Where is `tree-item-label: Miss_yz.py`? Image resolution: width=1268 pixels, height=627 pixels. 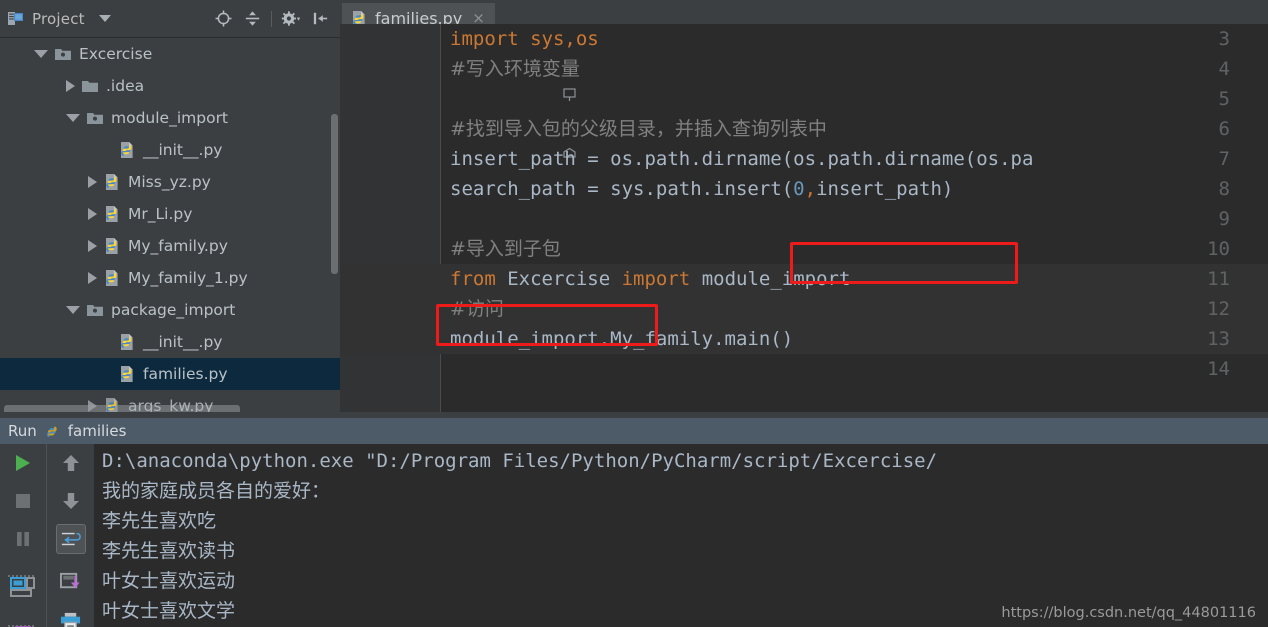 tree-item-label: Miss_yz.py is located at coordinates (169, 182).